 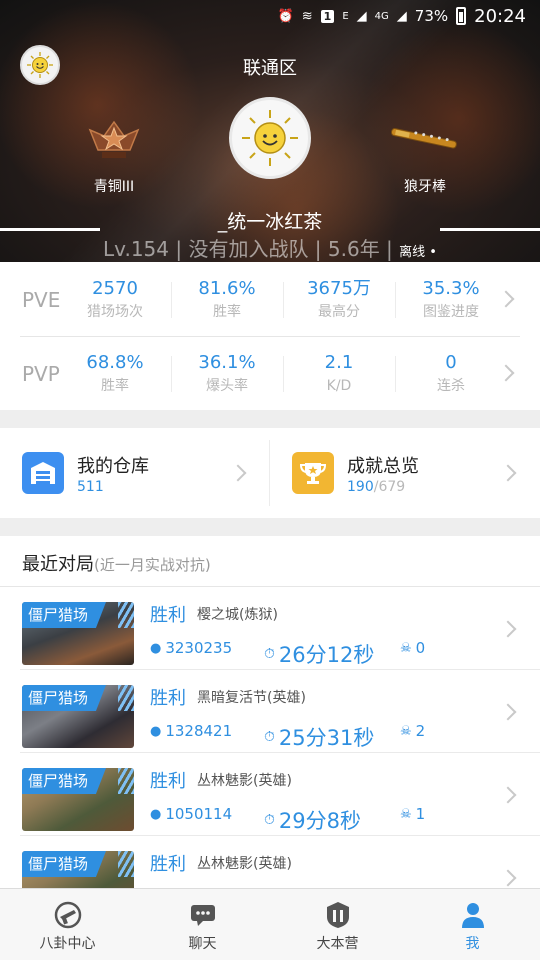 I want to click on battery-percent: 73%, so click(x=431, y=16).